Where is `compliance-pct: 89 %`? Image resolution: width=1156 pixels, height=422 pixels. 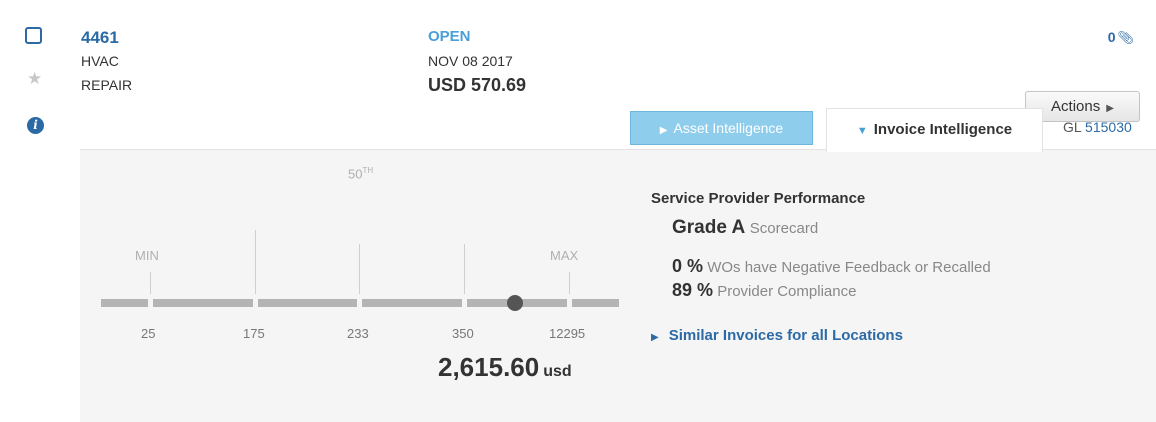
compliance-pct: 89 % is located at coordinates (693, 290).